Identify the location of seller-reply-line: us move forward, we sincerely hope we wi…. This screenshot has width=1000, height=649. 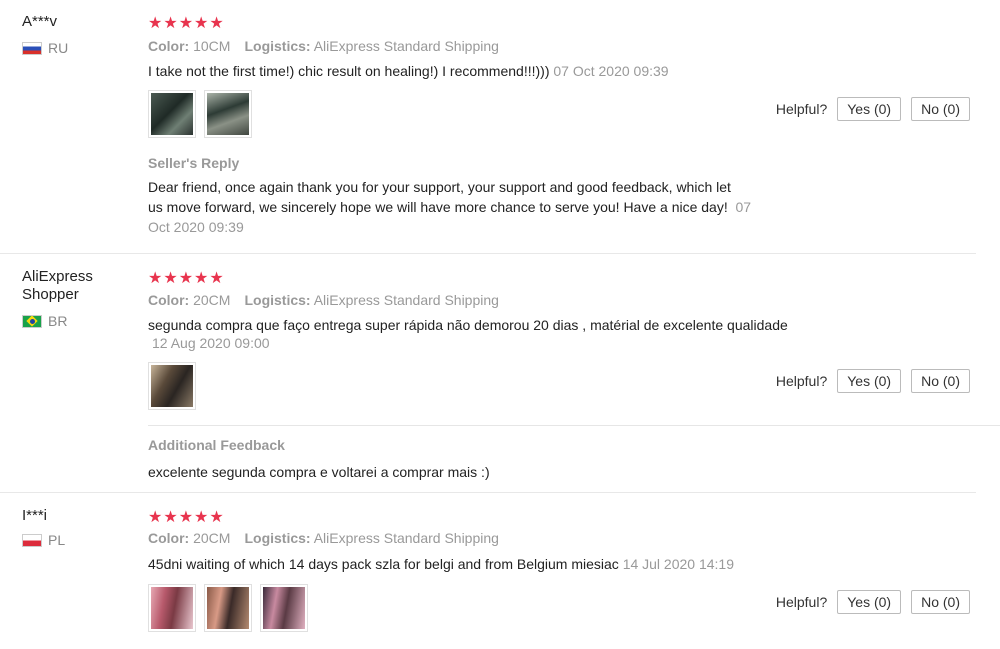
(438, 207).